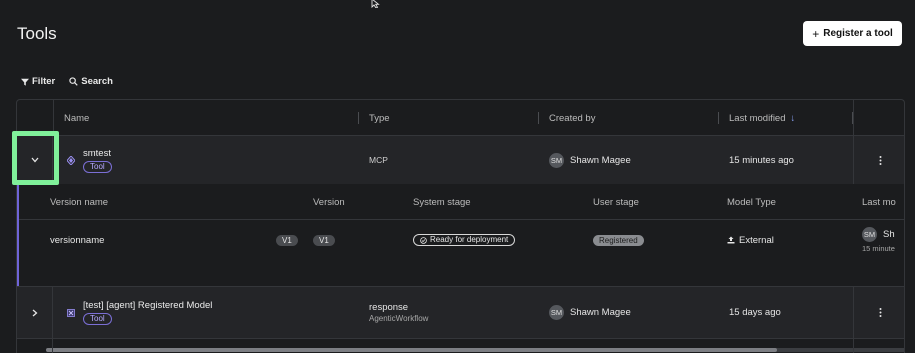 This screenshot has width=915, height=353. Describe the element at coordinates (79, 202) in the screenshot. I see `column-version-name: Version name` at that location.